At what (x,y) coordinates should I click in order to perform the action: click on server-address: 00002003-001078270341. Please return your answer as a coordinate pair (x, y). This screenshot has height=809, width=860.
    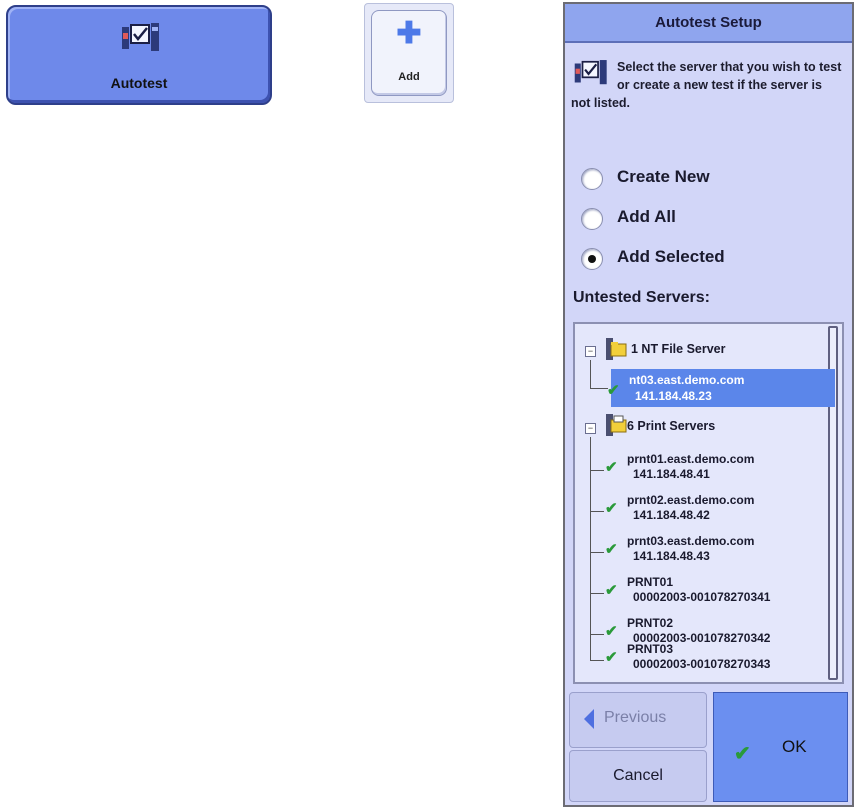
    Looking at the image, I should click on (702, 597).